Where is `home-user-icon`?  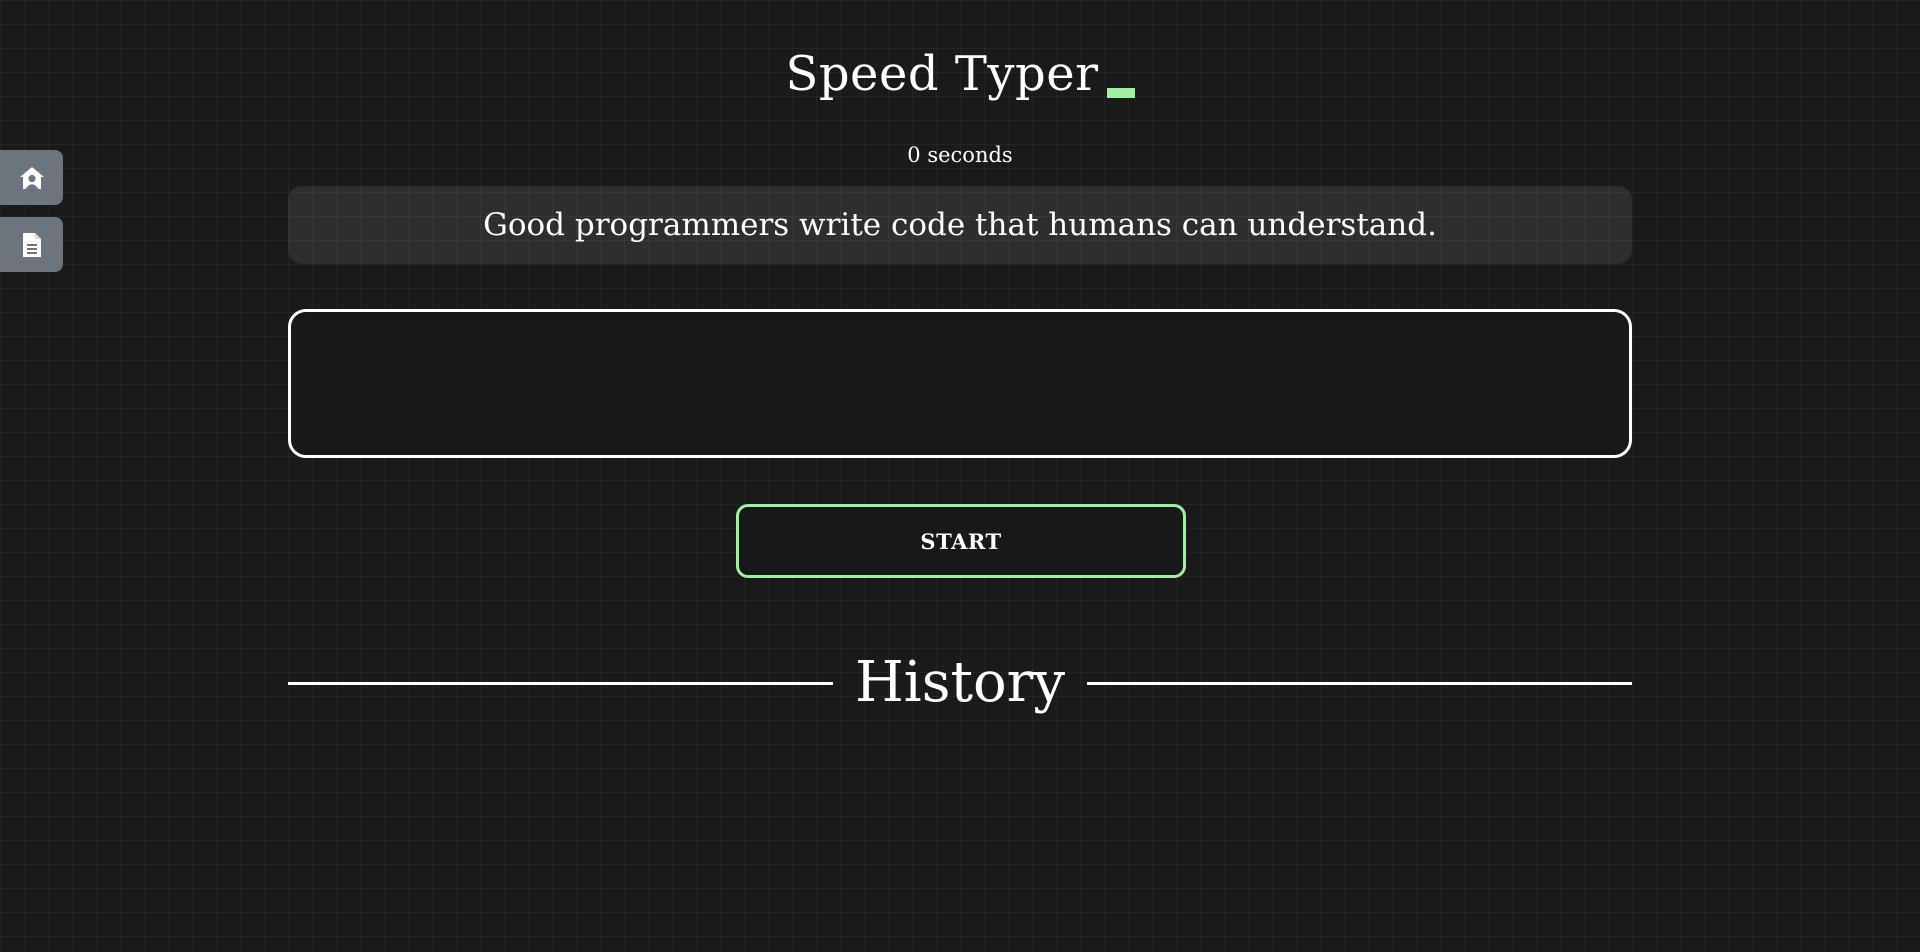
home-user-icon is located at coordinates (32, 178).